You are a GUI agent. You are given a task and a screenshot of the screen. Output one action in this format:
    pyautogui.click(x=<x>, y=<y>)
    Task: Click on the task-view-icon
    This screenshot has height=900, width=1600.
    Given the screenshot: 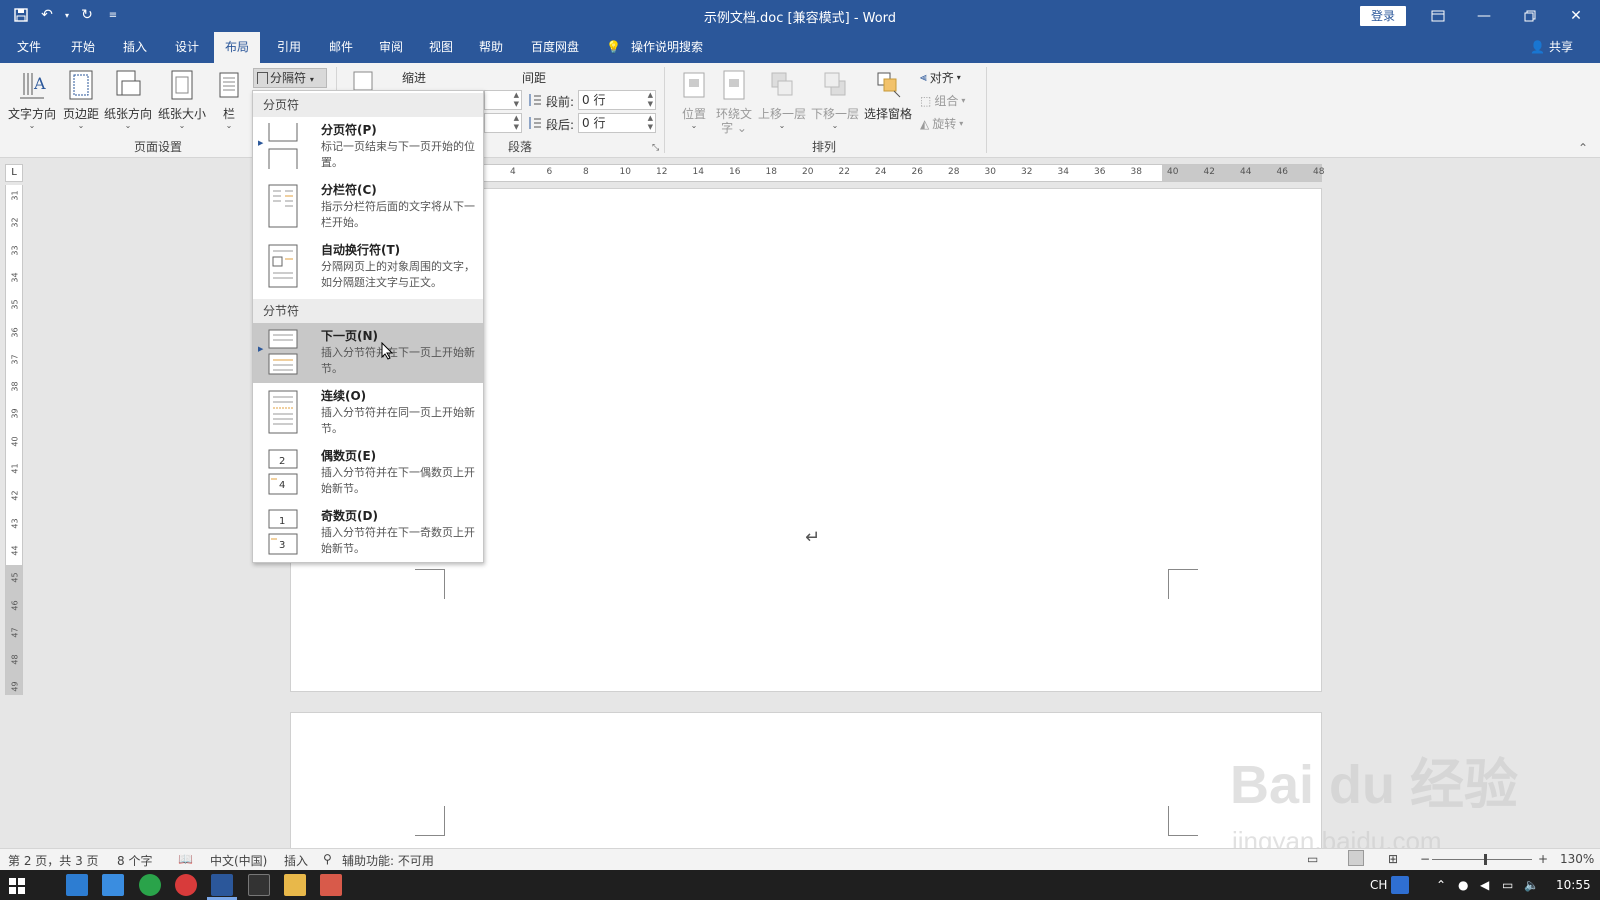 What is the action you would take?
    pyautogui.click(x=77, y=885)
    